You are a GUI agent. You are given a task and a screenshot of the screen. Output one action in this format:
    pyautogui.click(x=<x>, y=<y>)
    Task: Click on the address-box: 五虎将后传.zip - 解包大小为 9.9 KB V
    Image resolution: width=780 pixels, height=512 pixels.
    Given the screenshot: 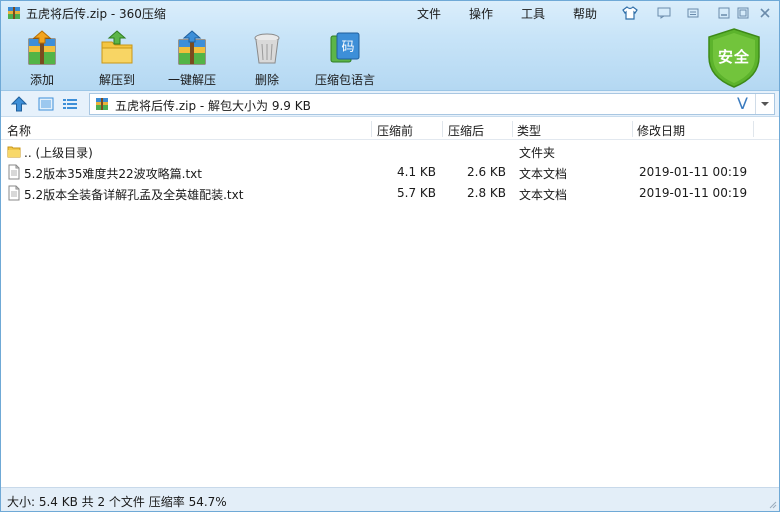 What is the action you would take?
    pyautogui.click(x=432, y=104)
    